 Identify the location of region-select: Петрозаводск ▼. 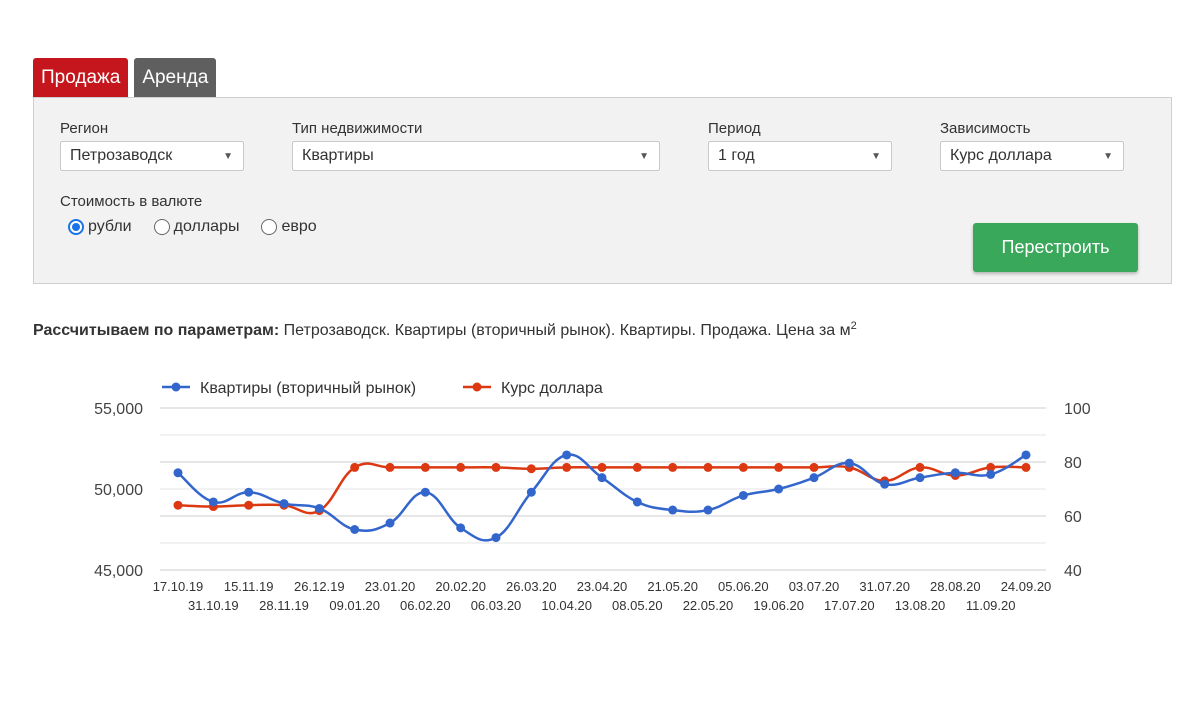
(152, 156).